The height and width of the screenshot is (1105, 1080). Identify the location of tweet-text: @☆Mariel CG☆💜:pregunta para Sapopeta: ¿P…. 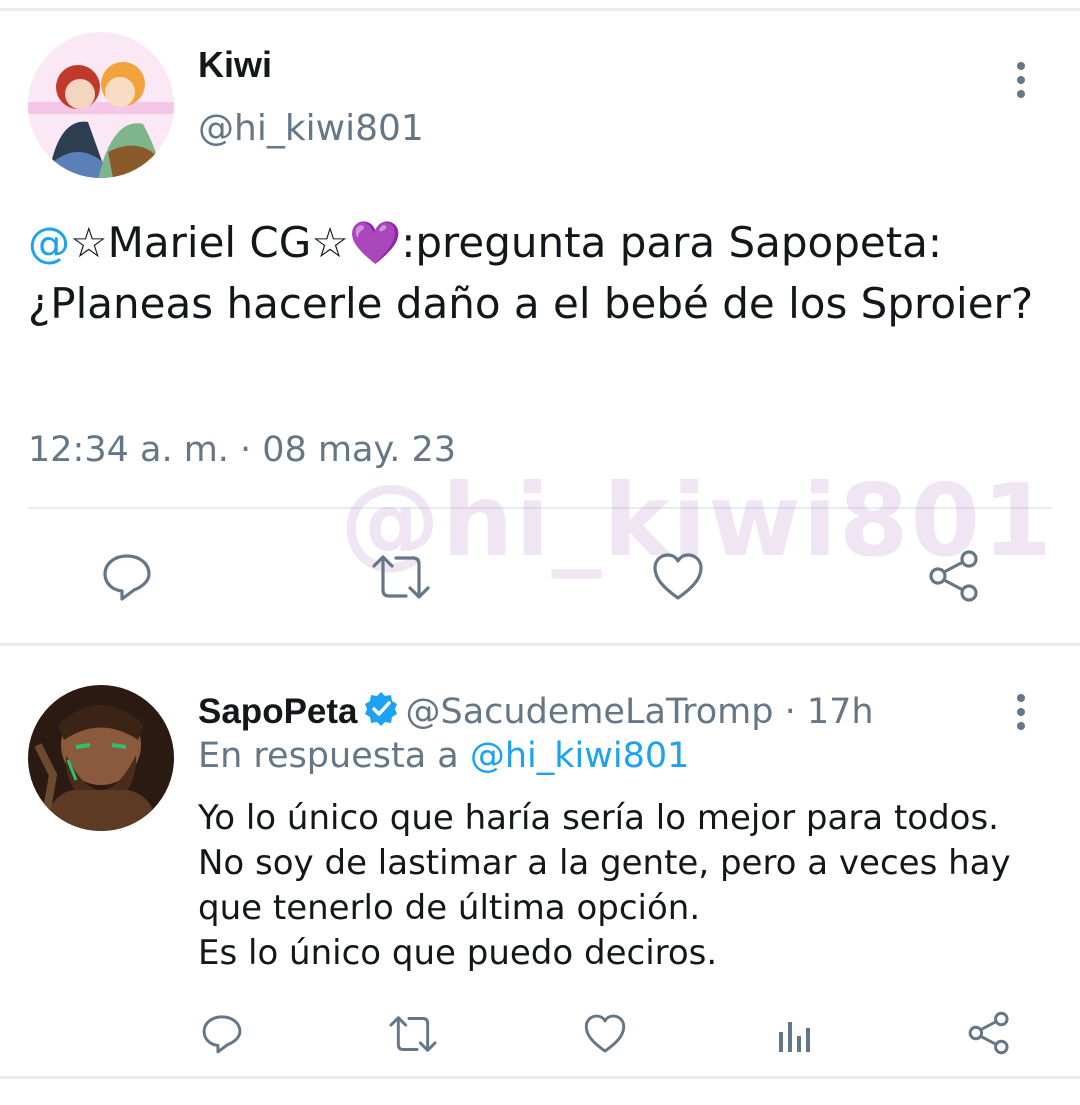
(538, 273).